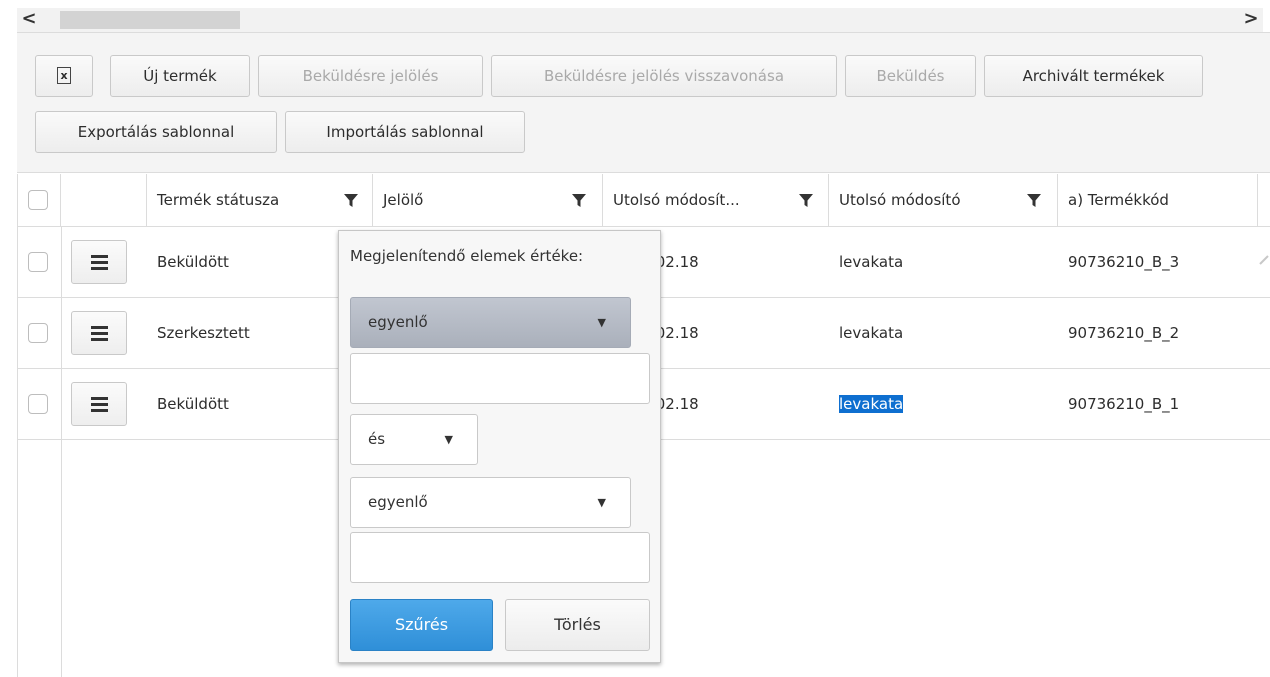 Image resolution: width=1270 pixels, height=677 pixels. What do you see at coordinates (1118, 200) in the screenshot?
I see `column-title: a) Termékkód` at bounding box center [1118, 200].